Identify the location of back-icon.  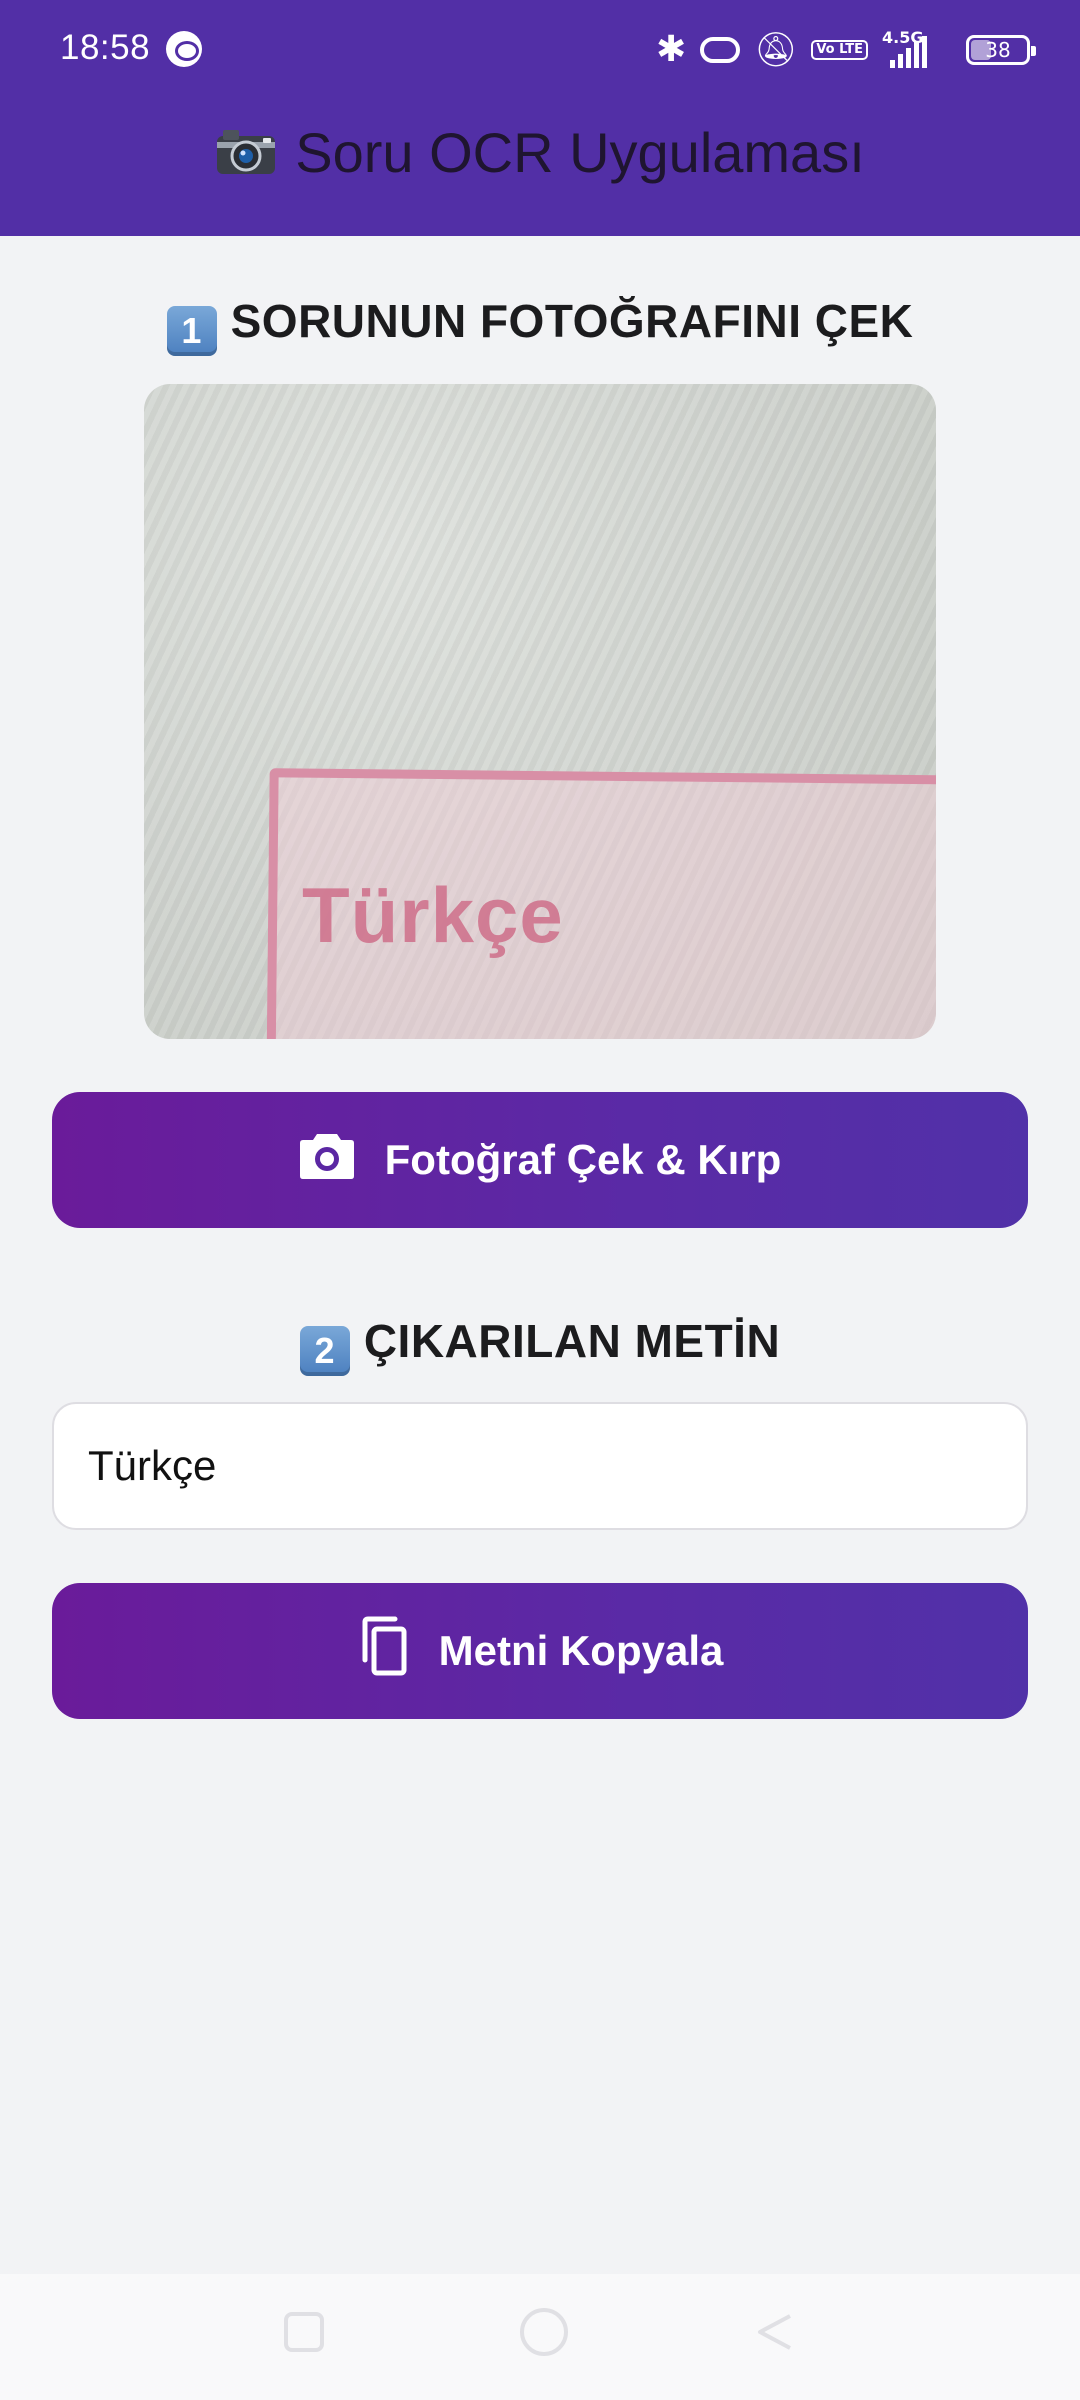
(774, 2332).